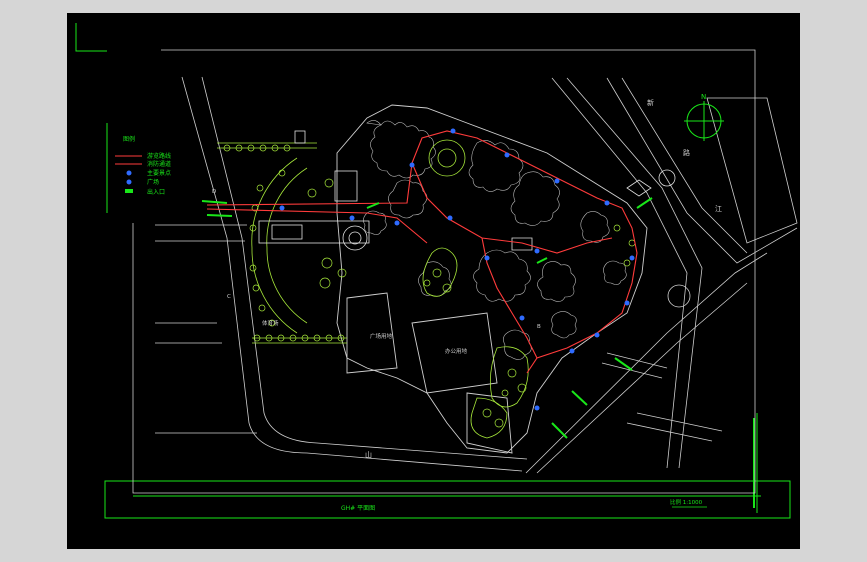 This screenshot has width=867, height=562. I want to click on legend: 图例 游览路线 消防通道 主要景点 广场 出入口, so click(138, 168).